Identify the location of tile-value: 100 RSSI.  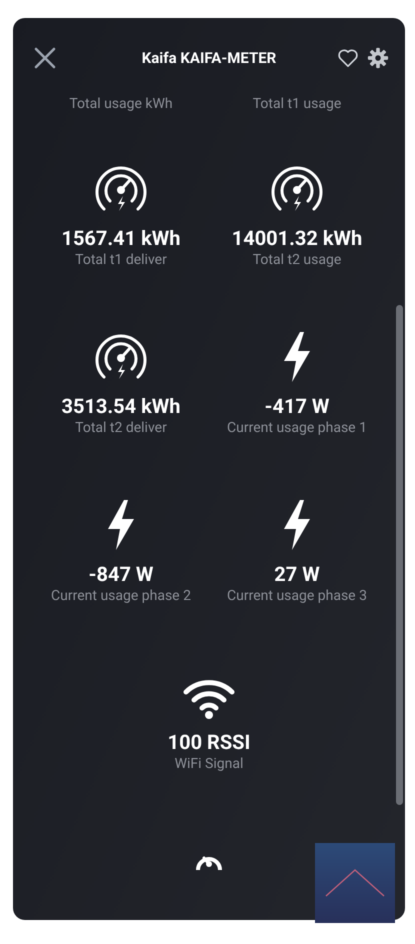
(209, 742).